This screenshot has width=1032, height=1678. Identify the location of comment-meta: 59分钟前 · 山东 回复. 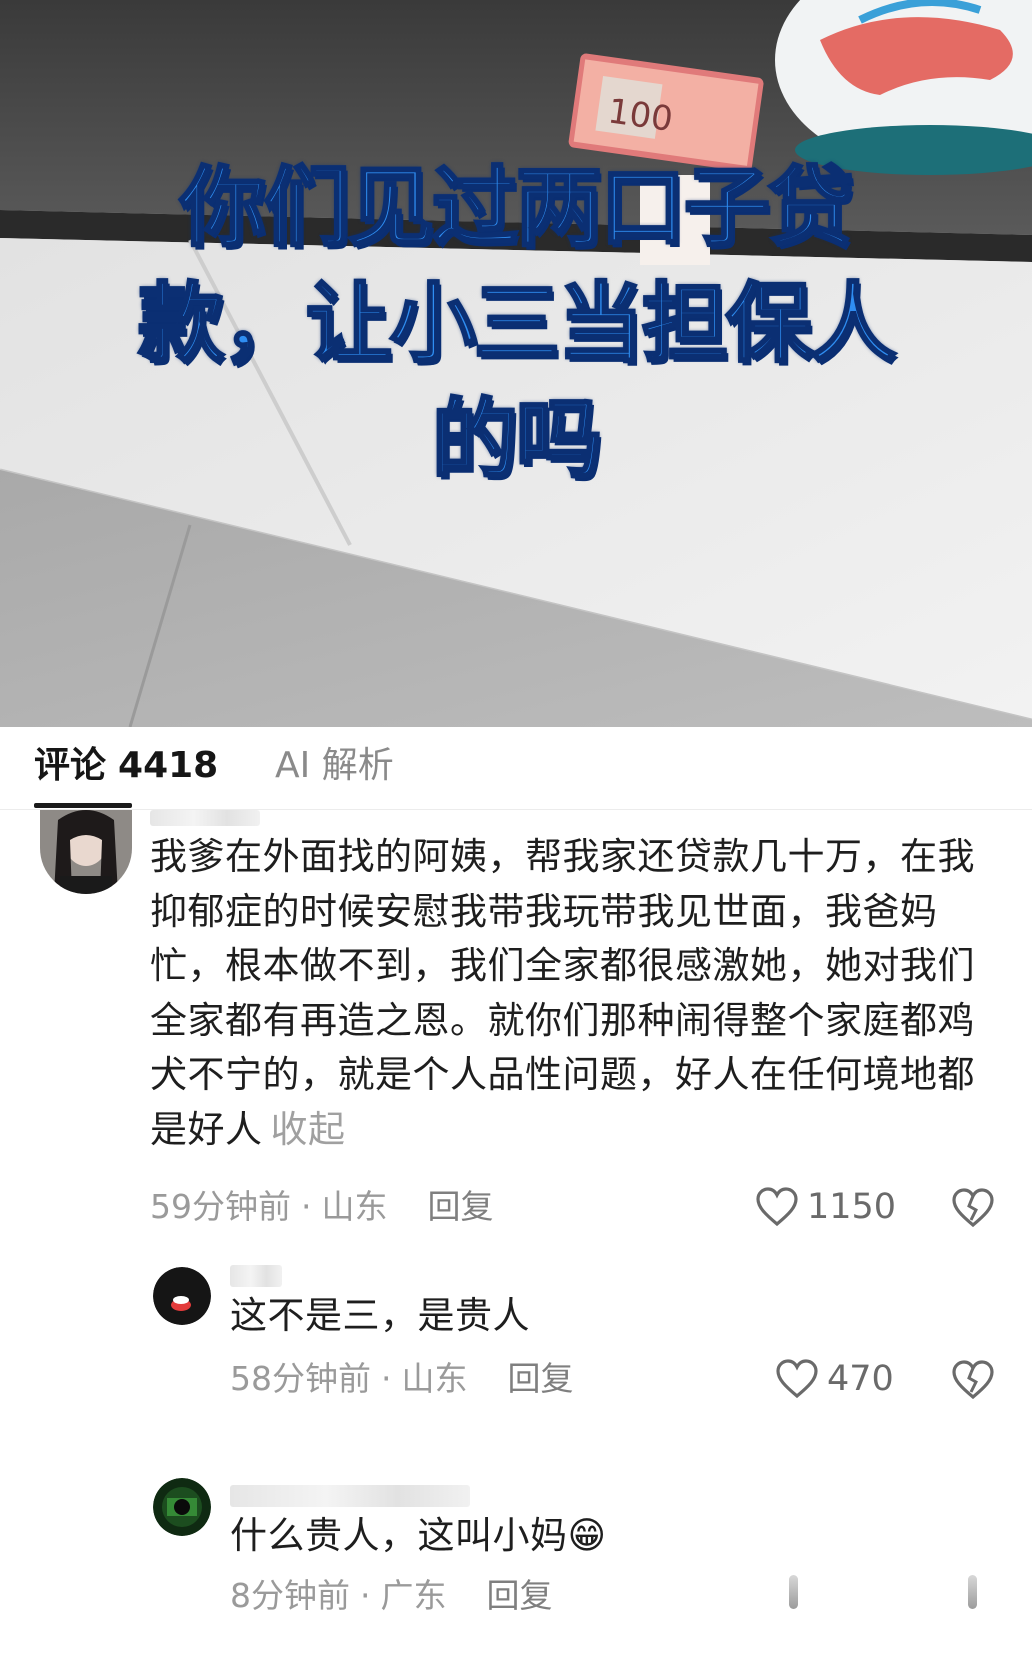
(322, 1207).